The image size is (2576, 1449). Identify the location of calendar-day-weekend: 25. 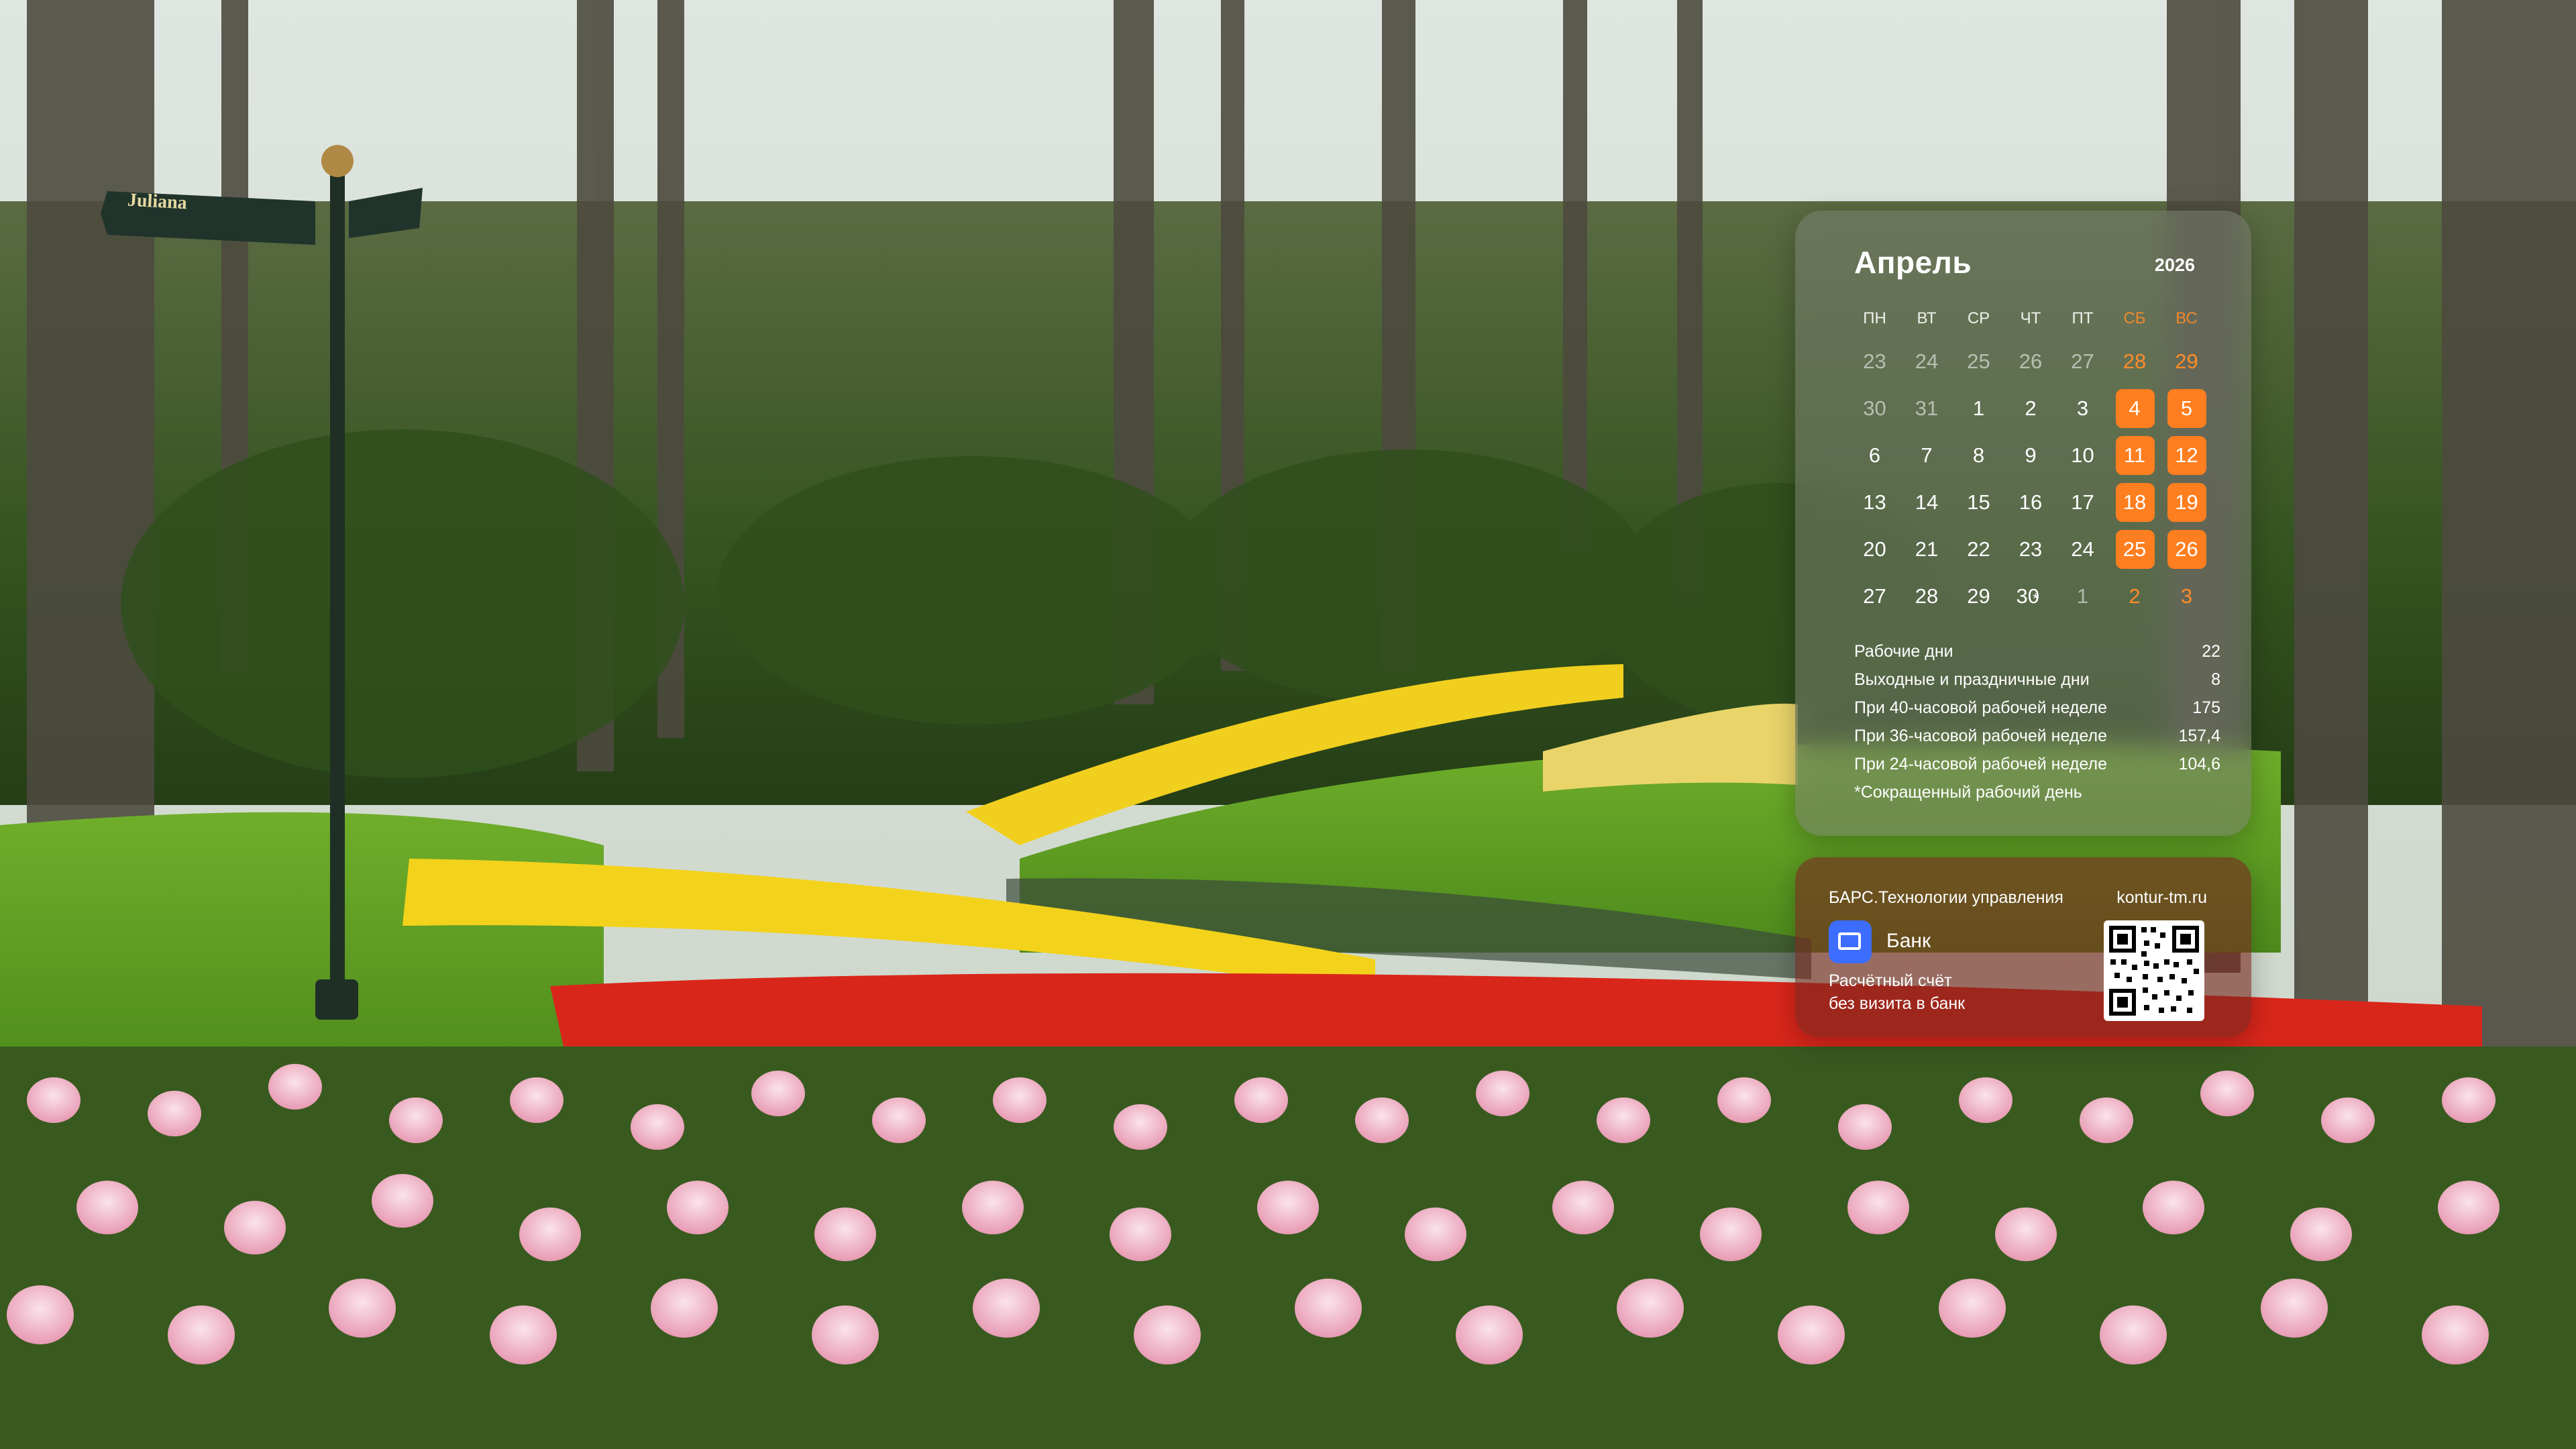
(2135, 549).